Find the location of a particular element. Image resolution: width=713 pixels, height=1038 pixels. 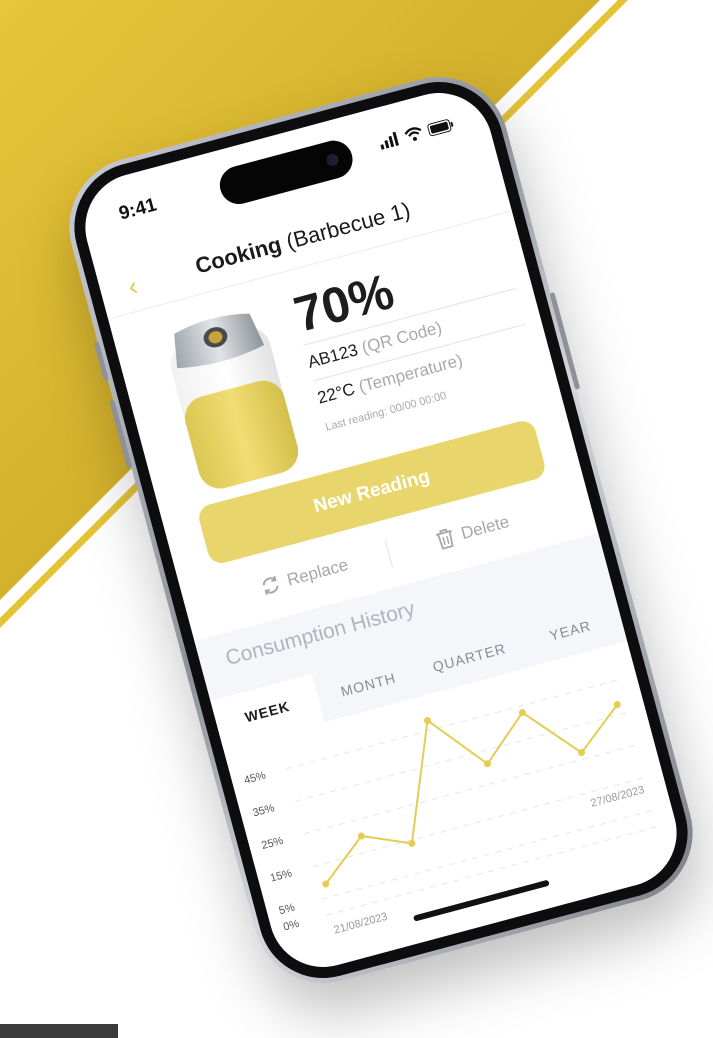

y-tick-label: 35% is located at coordinates (264, 810).